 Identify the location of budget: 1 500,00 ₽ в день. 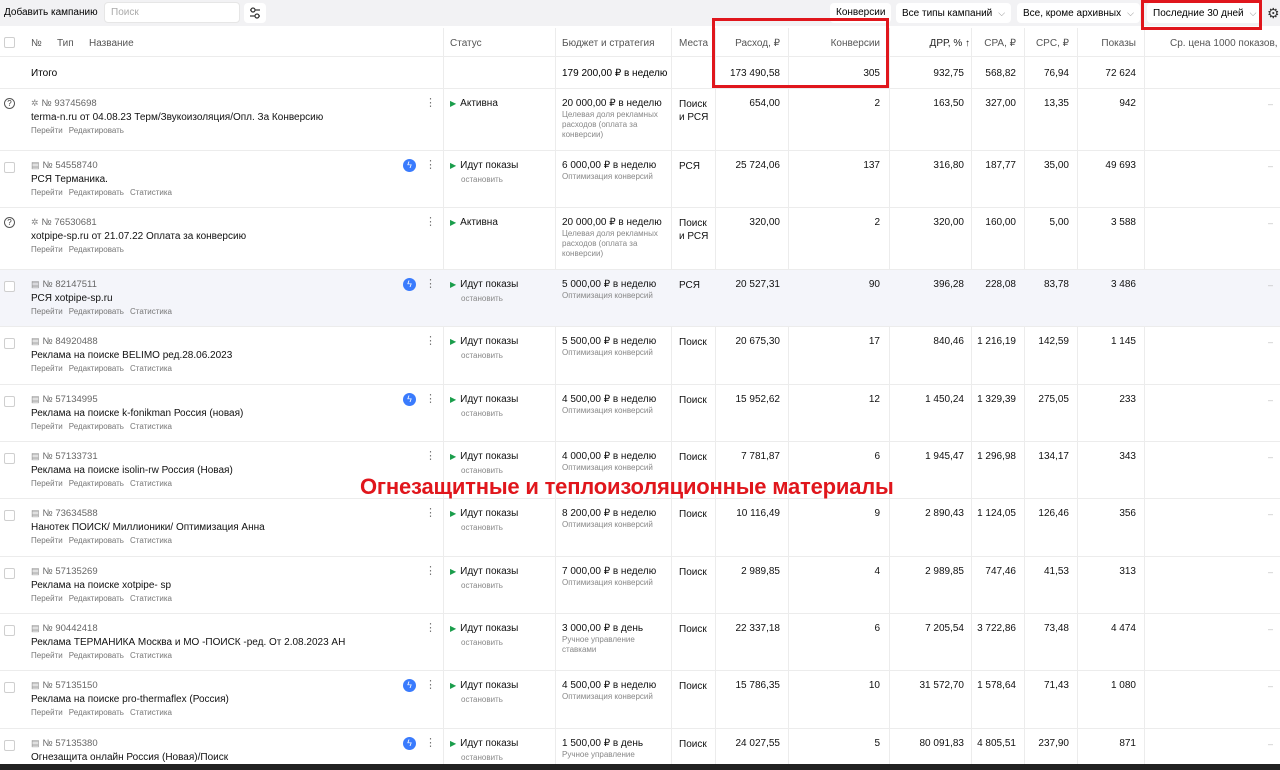
(602, 743).